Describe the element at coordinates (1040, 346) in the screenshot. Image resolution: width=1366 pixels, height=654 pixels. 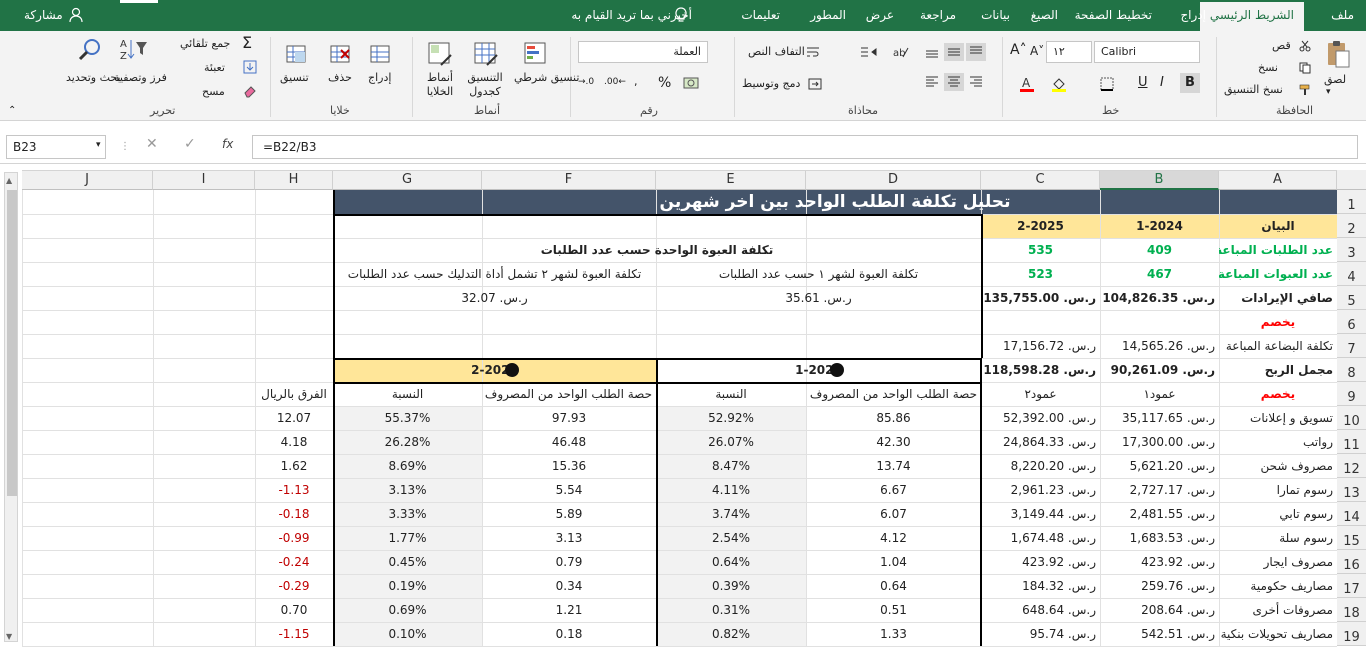
I see `period-2-value: ر.س. 17,156.72` at that location.